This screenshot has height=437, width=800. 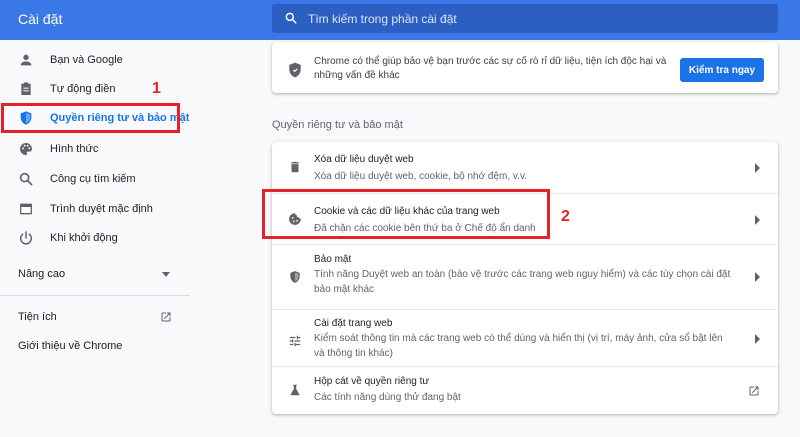 I want to click on sidebar-item-on-startup: Khi khởi động, so click(x=95, y=238).